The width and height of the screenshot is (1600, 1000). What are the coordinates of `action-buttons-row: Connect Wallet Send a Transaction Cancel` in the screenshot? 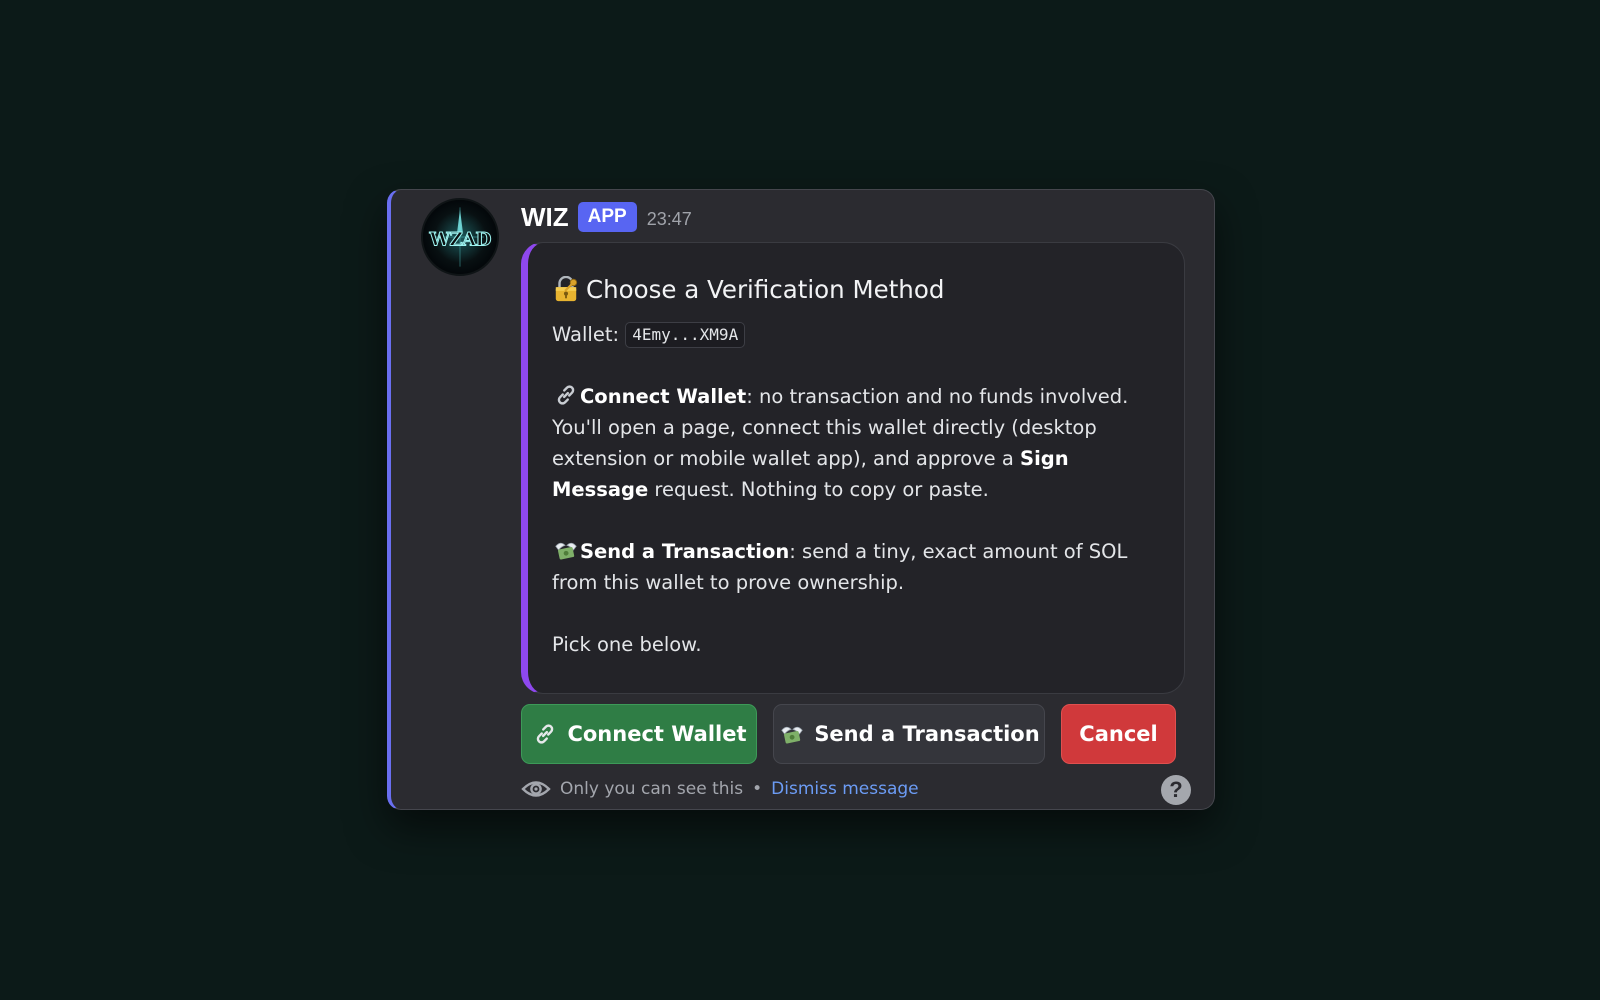 It's located at (848, 734).